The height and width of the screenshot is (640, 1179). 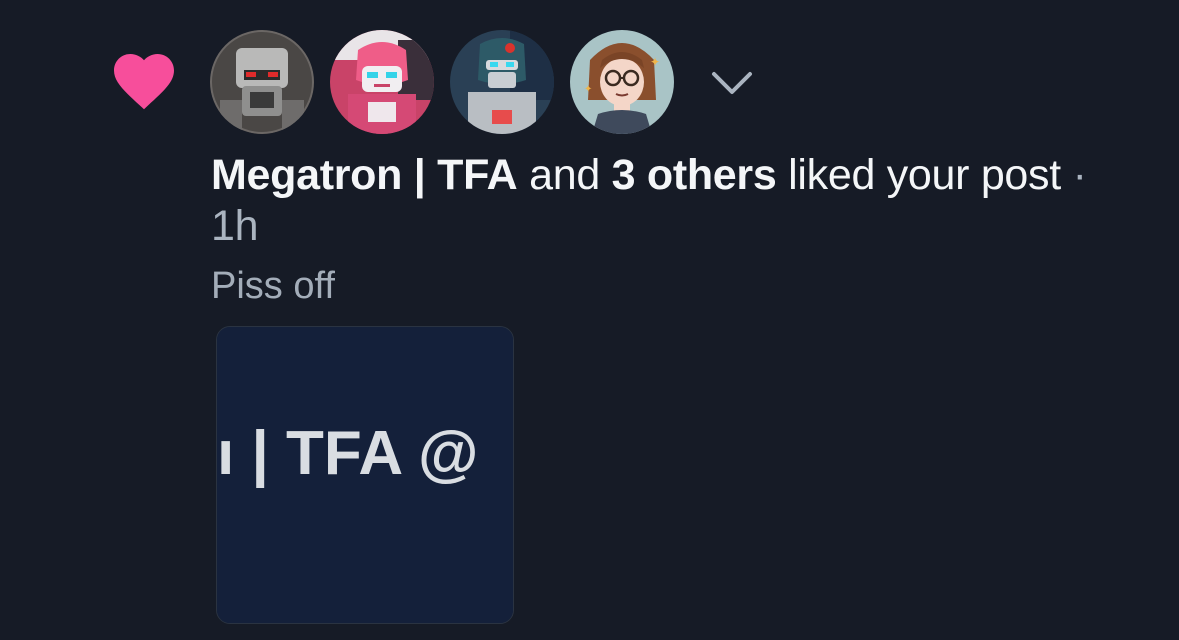 What do you see at coordinates (364, 175) in the screenshot?
I see `actor-name-link: Megatron | TFA` at bounding box center [364, 175].